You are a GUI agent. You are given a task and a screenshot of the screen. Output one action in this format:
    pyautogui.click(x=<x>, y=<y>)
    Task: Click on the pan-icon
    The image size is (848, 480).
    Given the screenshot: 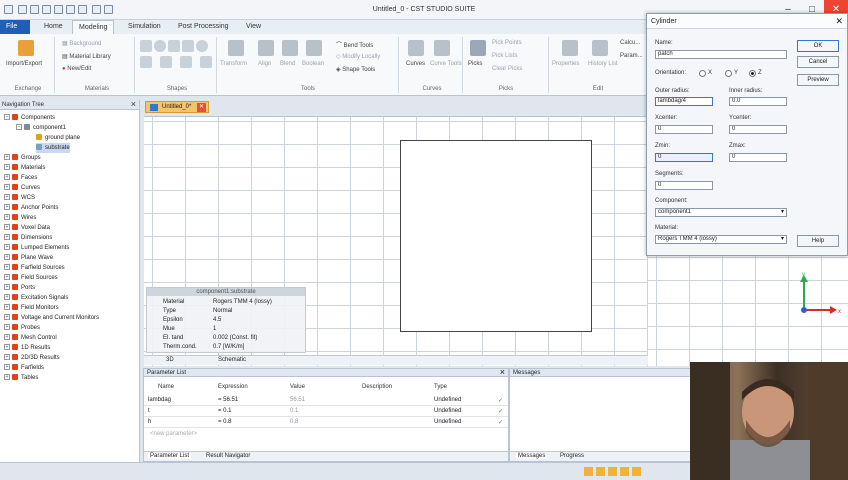 What is the action you would take?
    pyautogui.click(x=600, y=471)
    